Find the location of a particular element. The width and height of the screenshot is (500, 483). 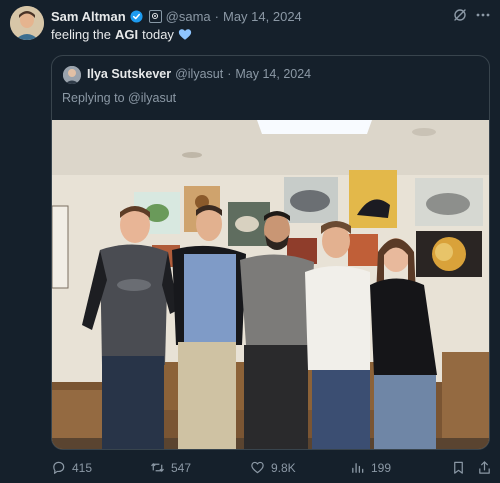

quote-header: Ilya Sutskever @ilyasut · May 14, 2024 is located at coordinates (199, 74).